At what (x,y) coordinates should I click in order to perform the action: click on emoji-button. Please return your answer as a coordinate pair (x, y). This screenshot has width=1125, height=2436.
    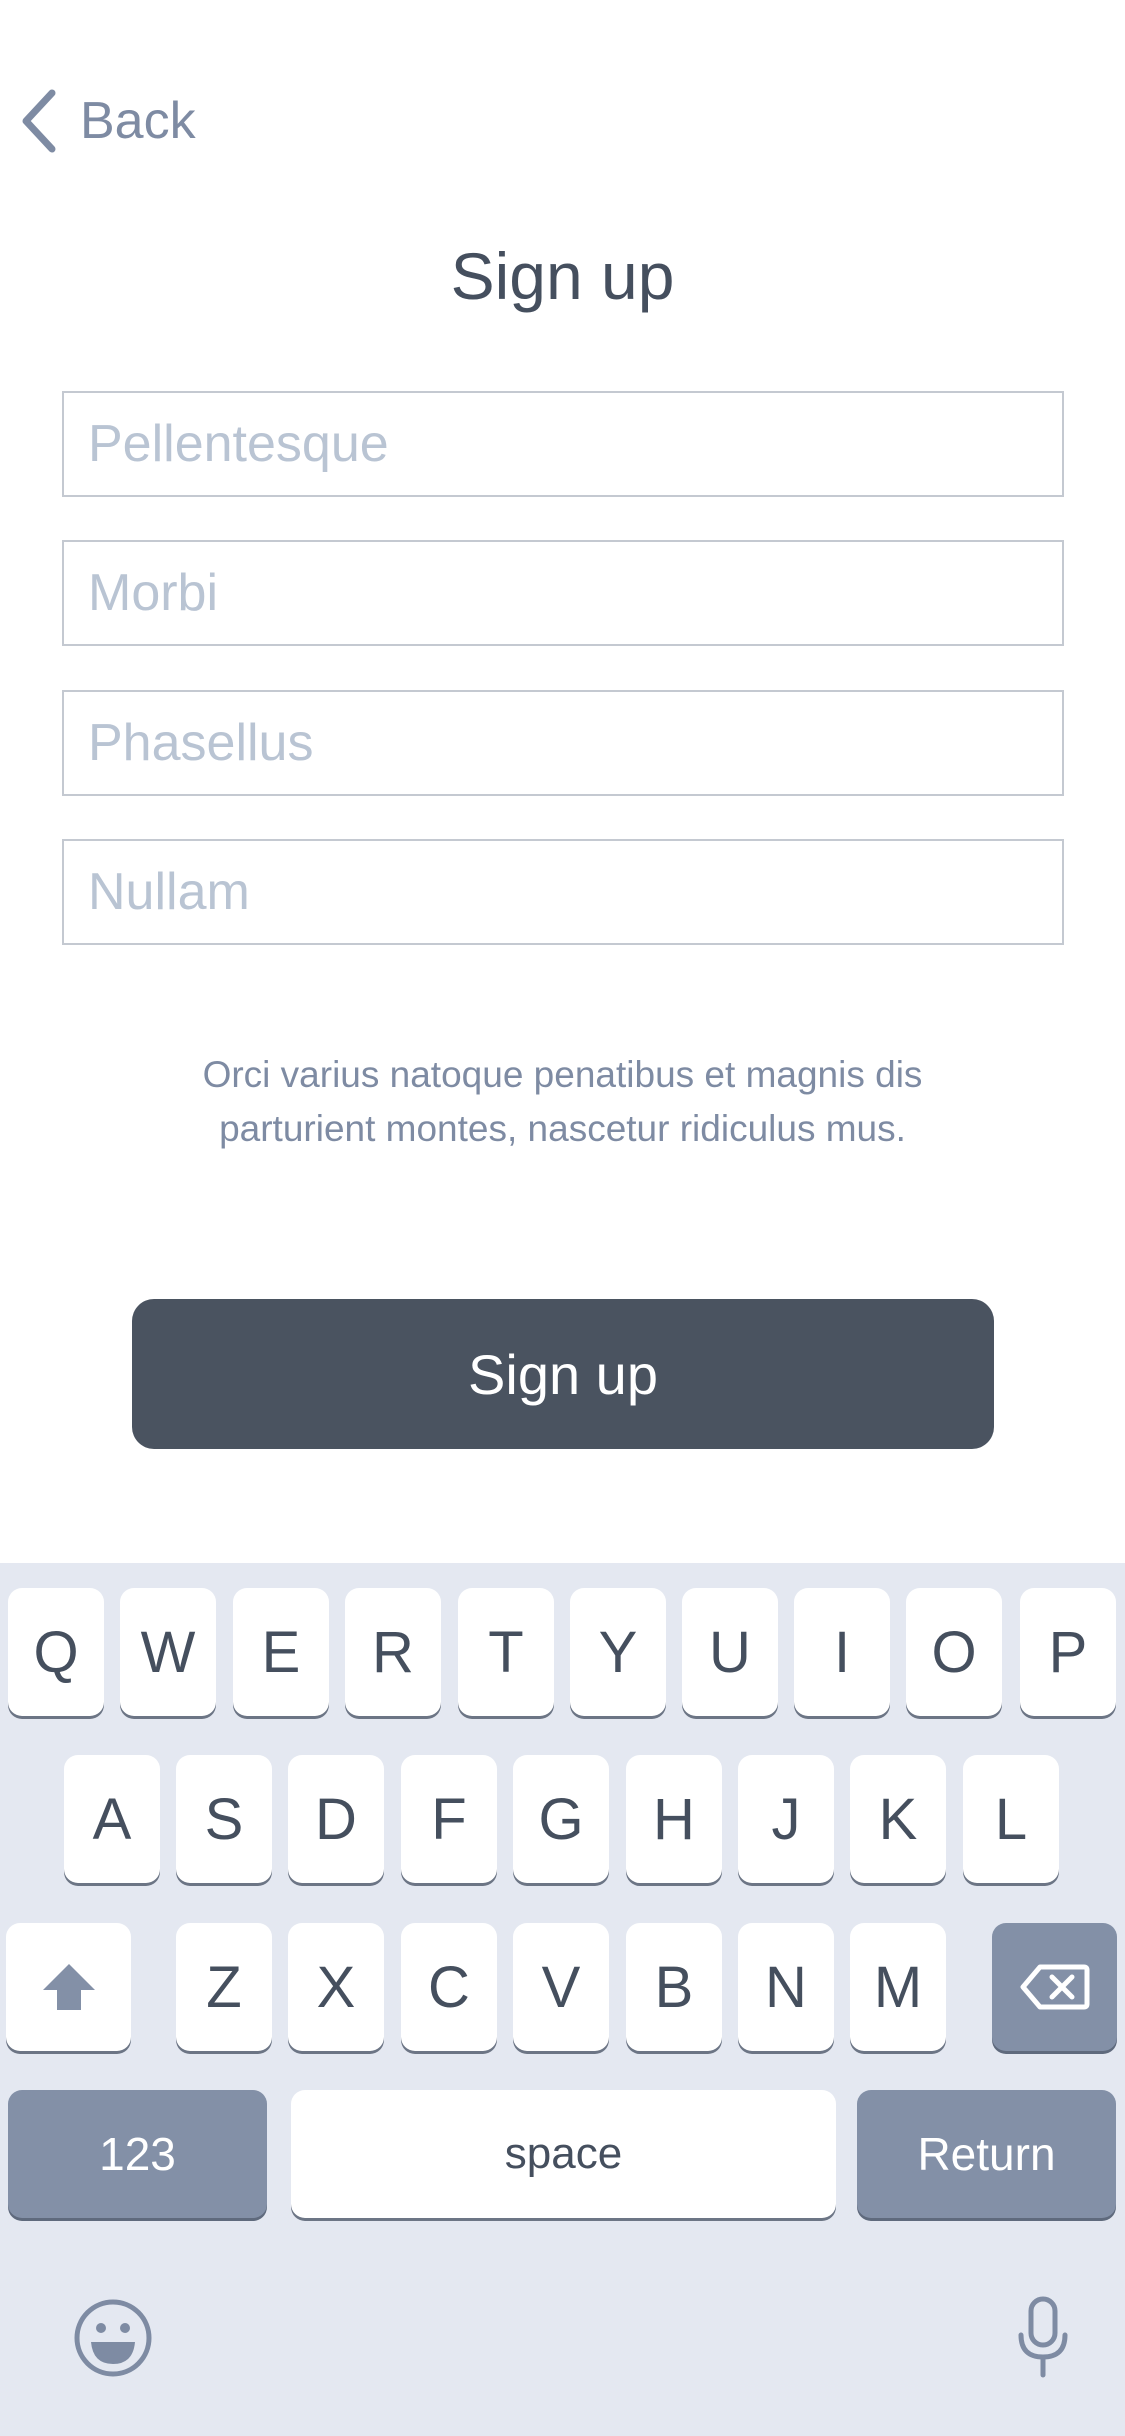
    Looking at the image, I should click on (113, 2338).